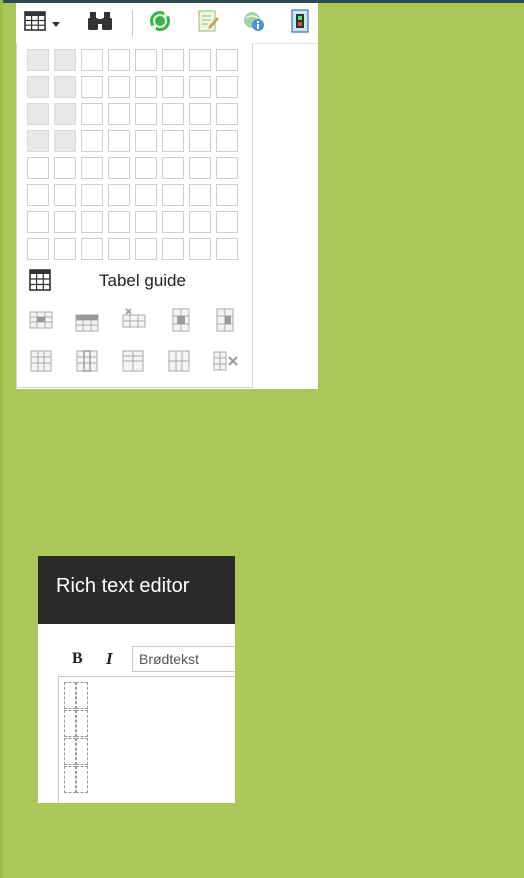 This screenshot has width=524, height=878. I want to click on table-guide-icon, so click(40, 282).